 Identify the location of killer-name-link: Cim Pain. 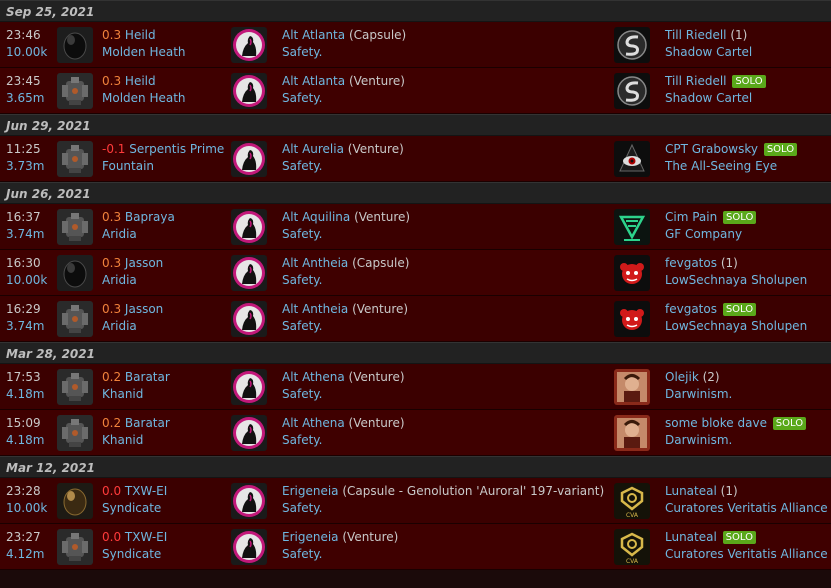
(691, 217).